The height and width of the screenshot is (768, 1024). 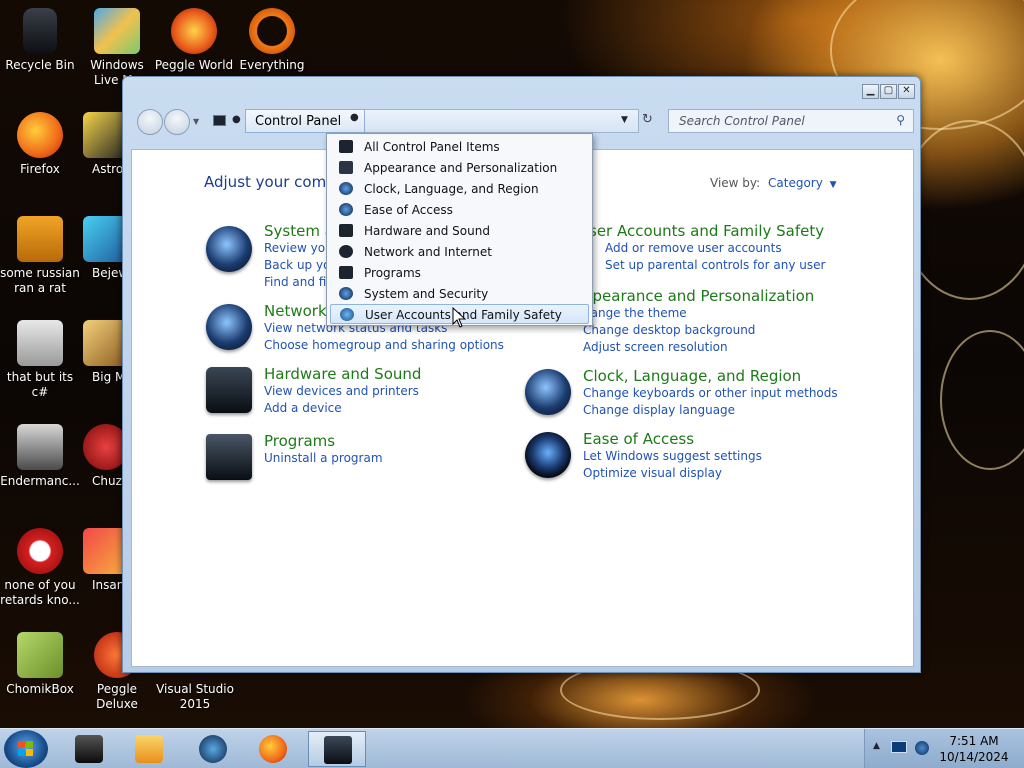 What do you see at coordinates (713, 376) in the screenshot?
I see `category-title: Clock, Language, and Region` at bounding box center [713, 376].